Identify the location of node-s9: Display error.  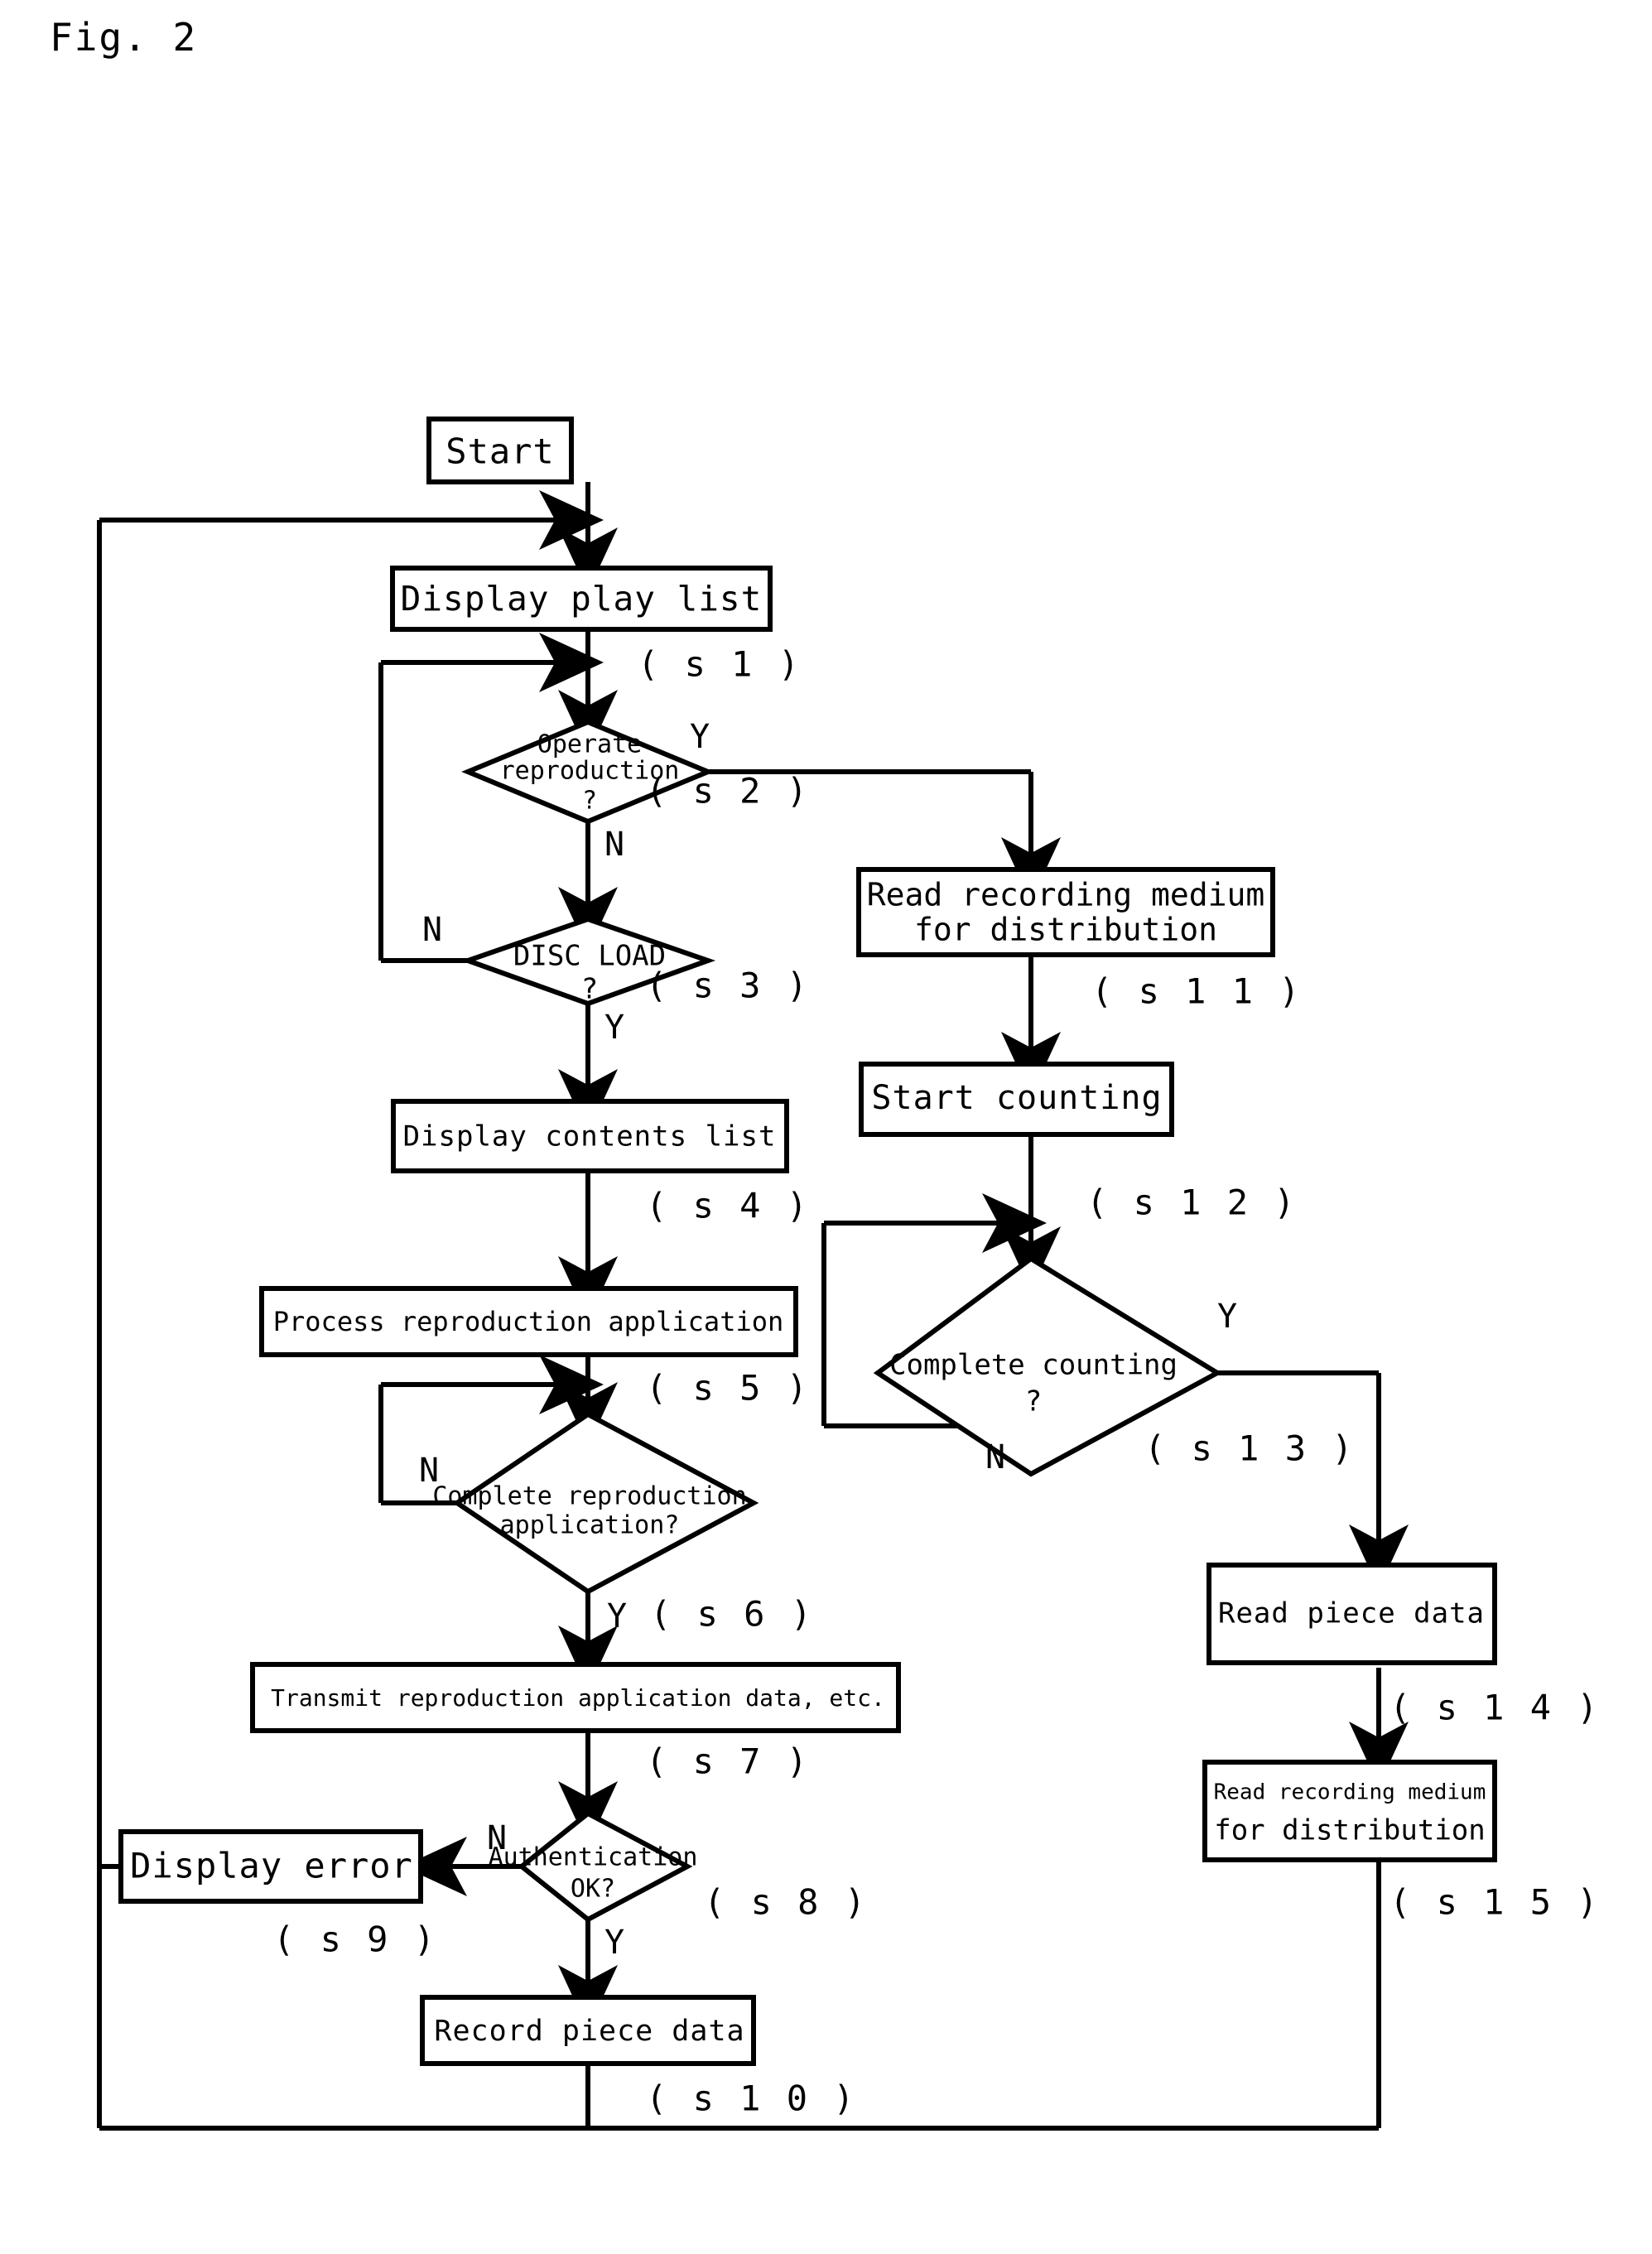
(270, 1866).